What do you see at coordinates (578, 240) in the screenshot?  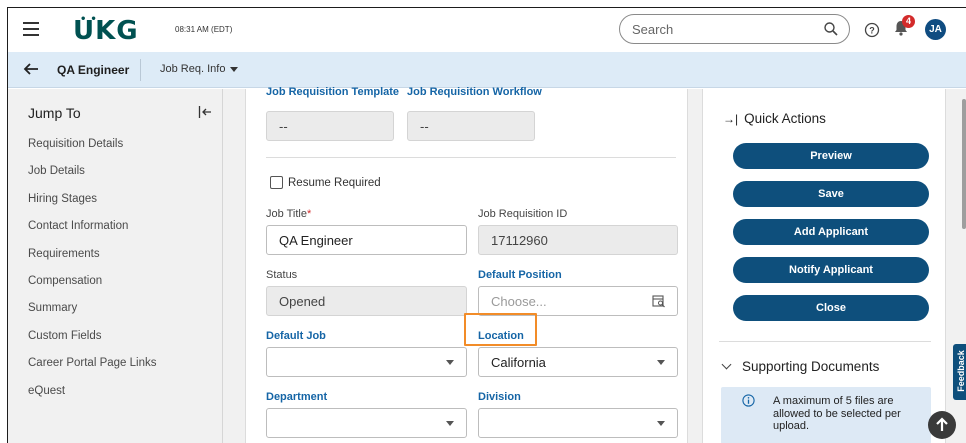 I see `req-id-field: 17112960` at bounding box center [578, 240].